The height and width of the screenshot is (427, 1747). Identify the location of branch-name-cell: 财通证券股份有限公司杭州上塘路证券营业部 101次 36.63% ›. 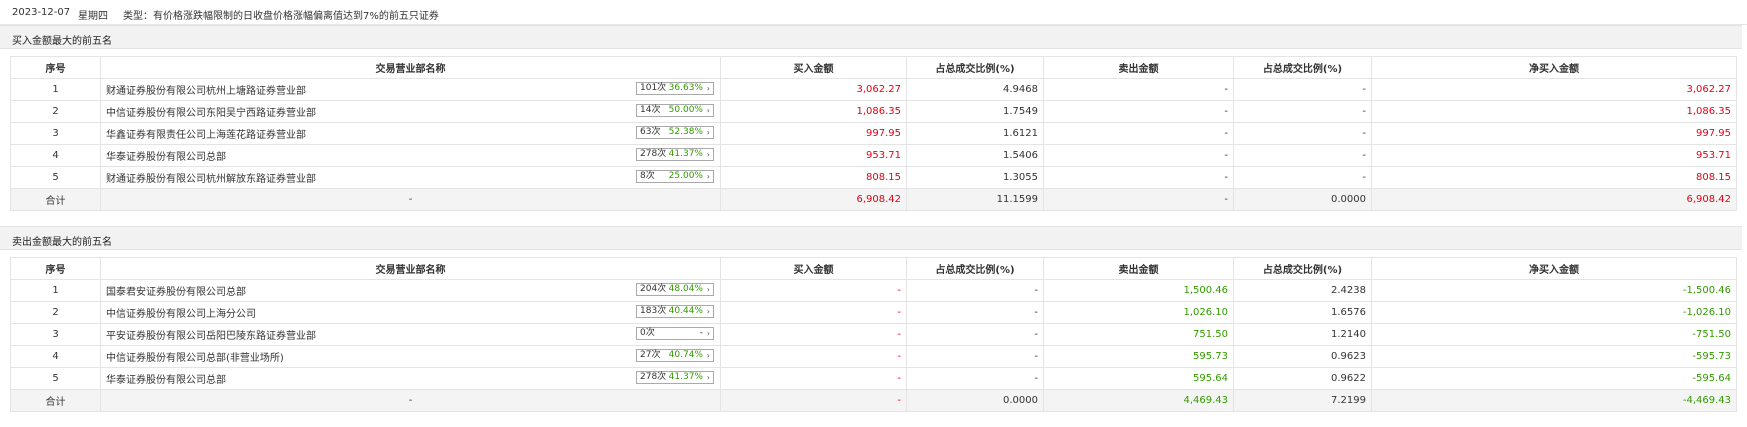
(410, 89).